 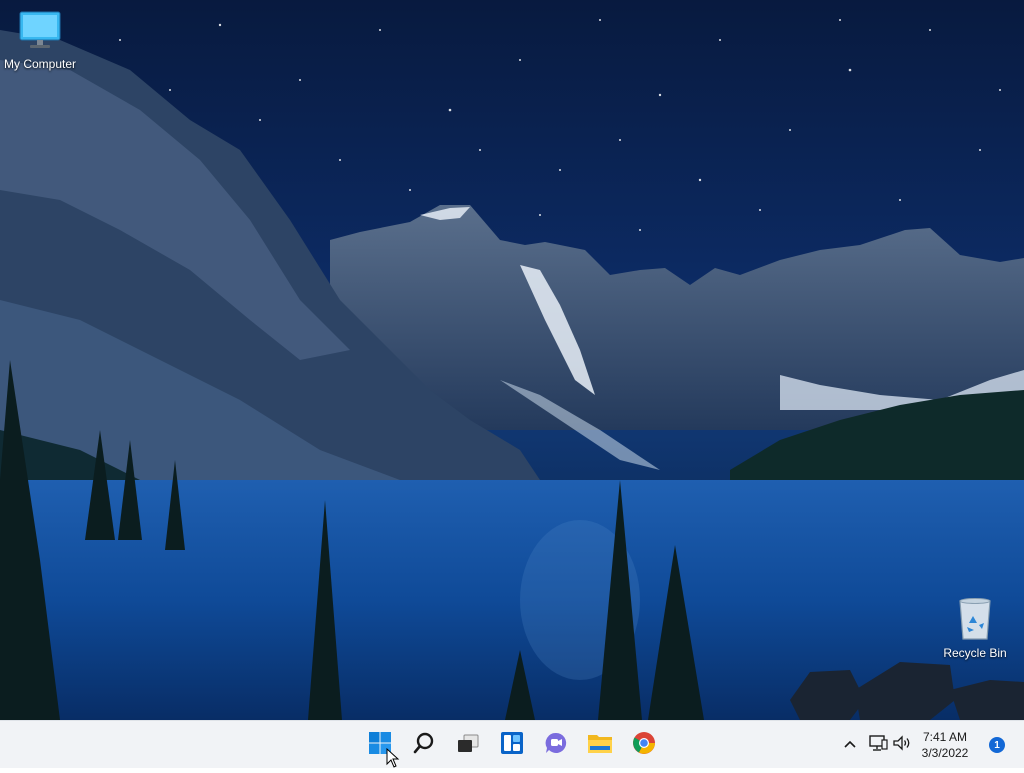 What do you see at coordinates (393, 760) in the screenshot?
I see `mouse-cursor-icon` at bounding box center [393, 760].